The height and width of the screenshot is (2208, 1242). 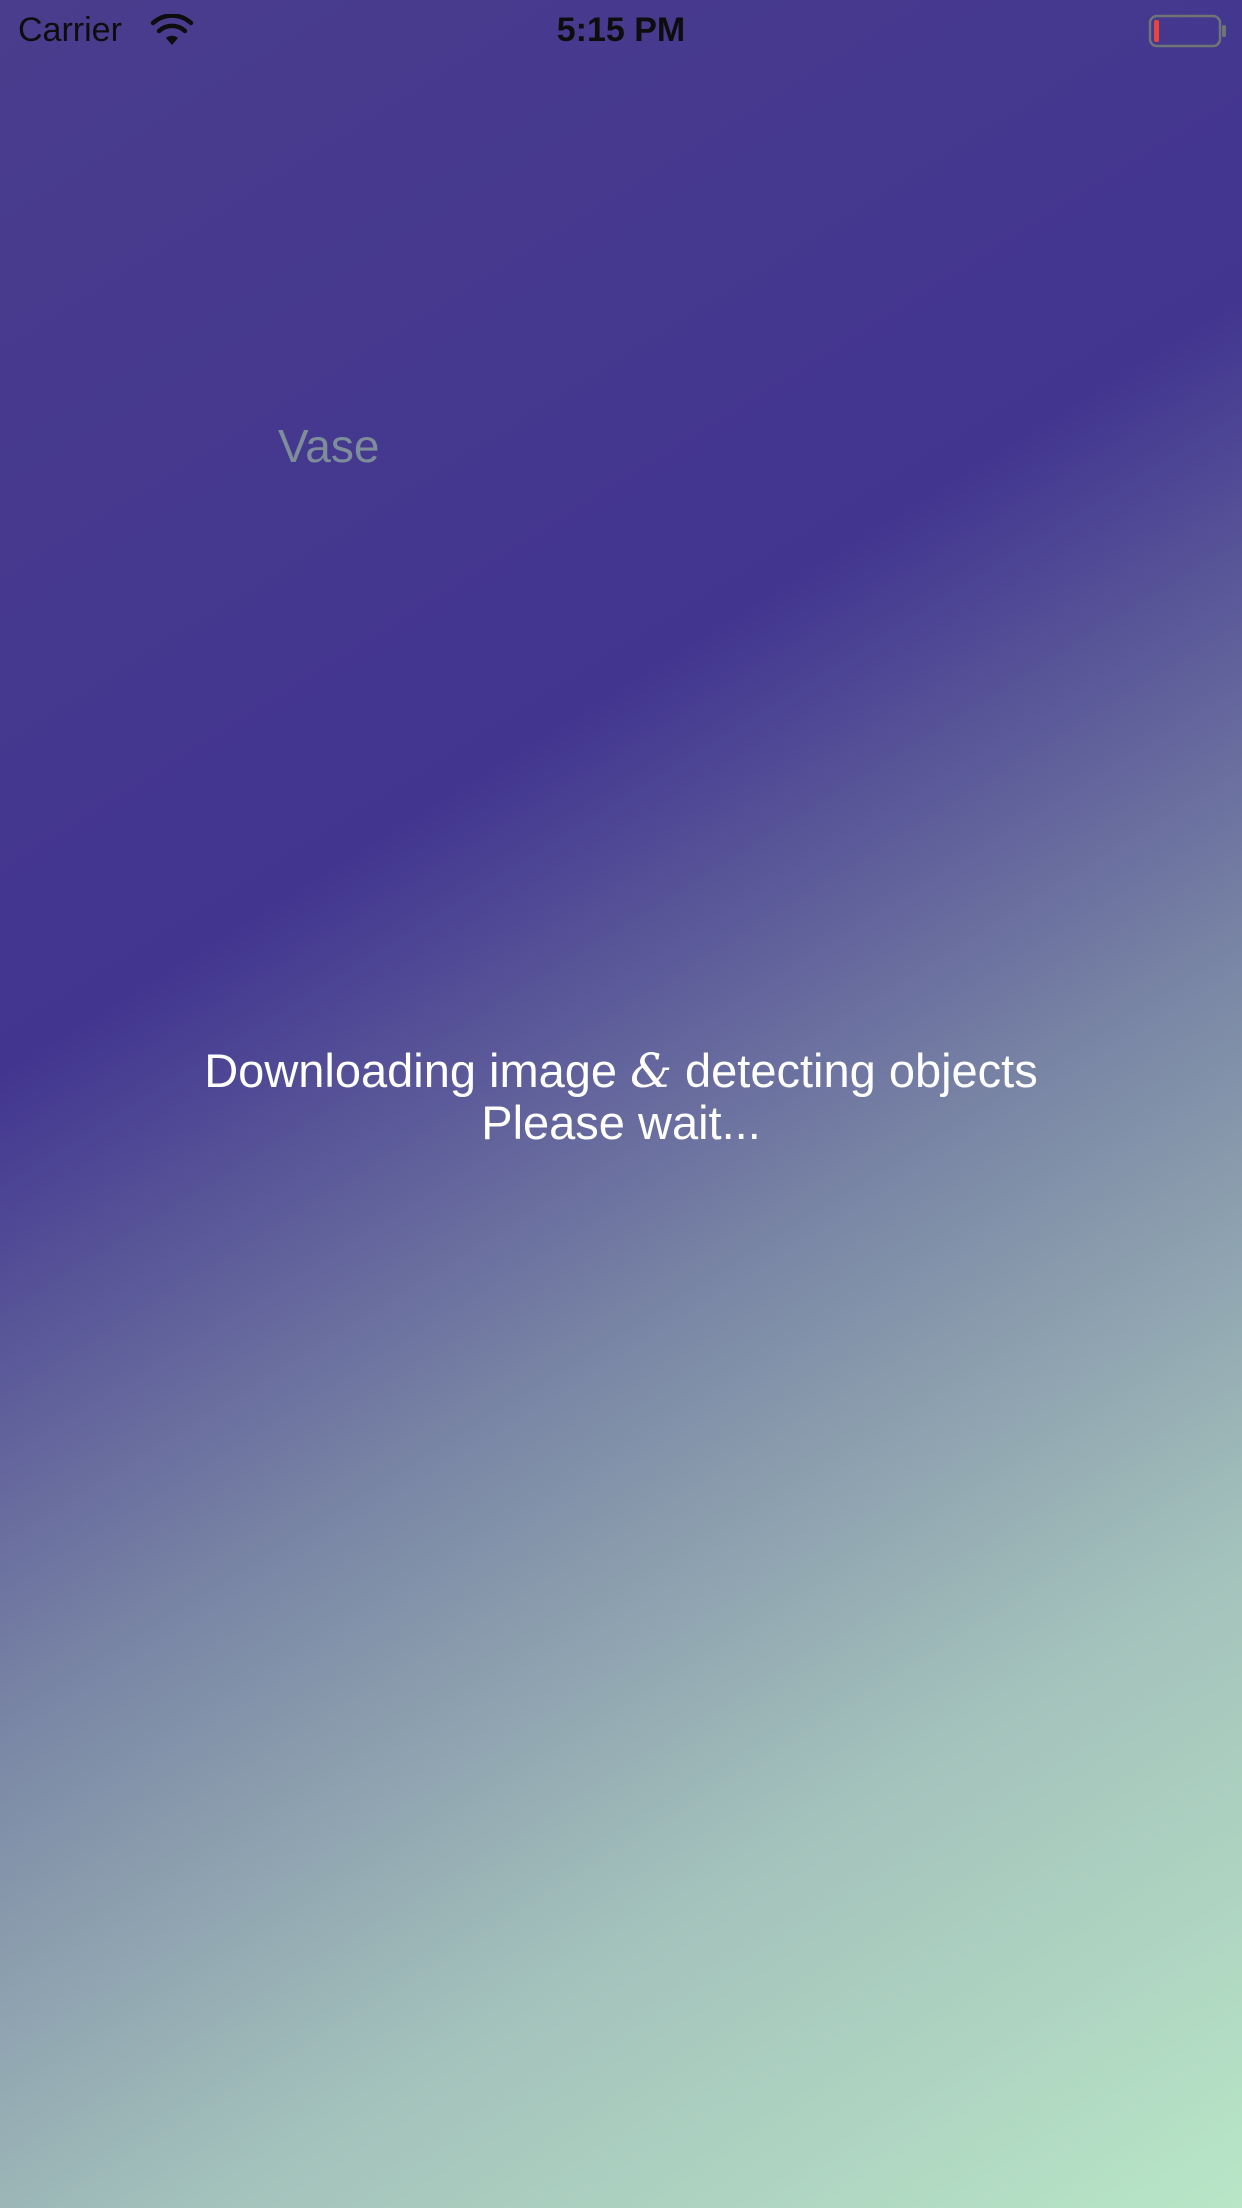 What do you see at coordinates (329, 446) in the screenshot?
I see `detected-object-label: Vase` at bounding box center [329, 446].